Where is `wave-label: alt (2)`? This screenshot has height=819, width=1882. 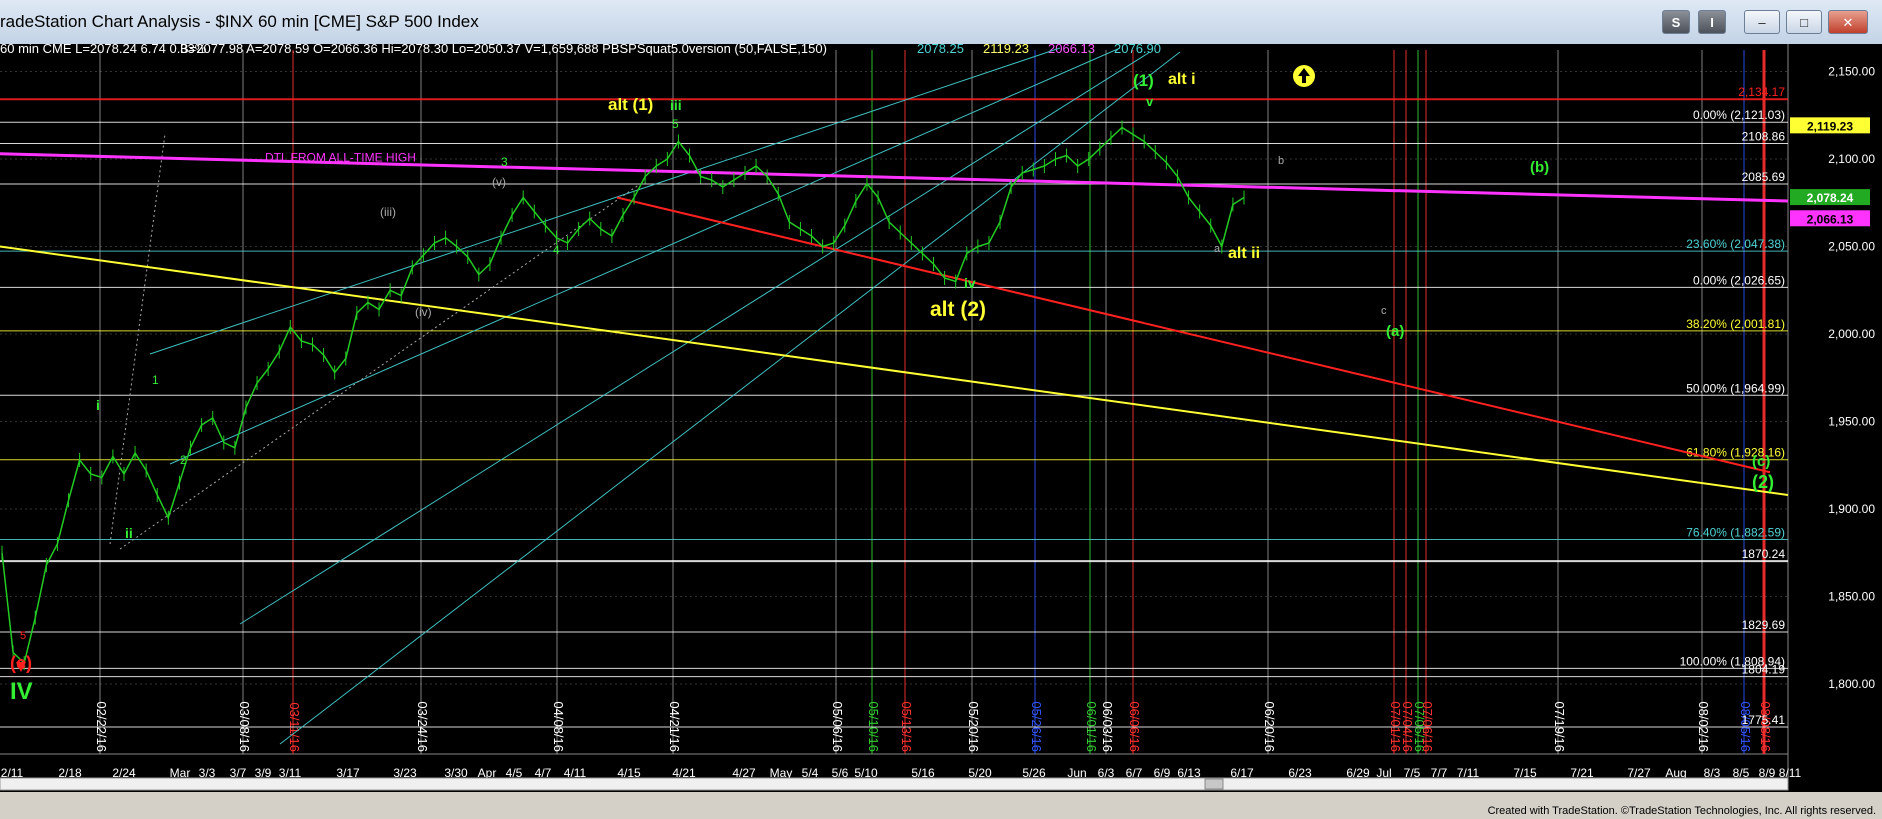
wave-label: alt (2) is located at coordinates (958, 309).